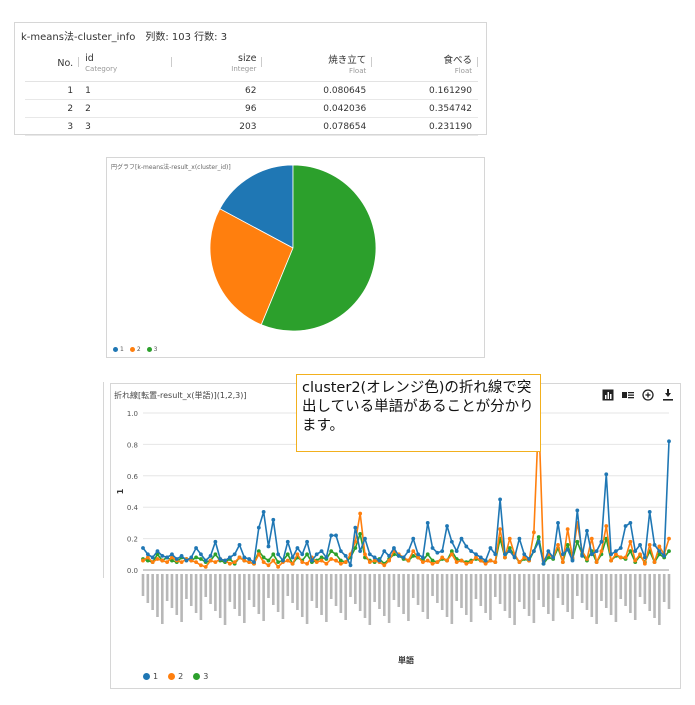 The image size is (695, 705). Describe the element at coordinates (217, 63) in the screenshot. I see `column-header-size: size Integer` at that location.